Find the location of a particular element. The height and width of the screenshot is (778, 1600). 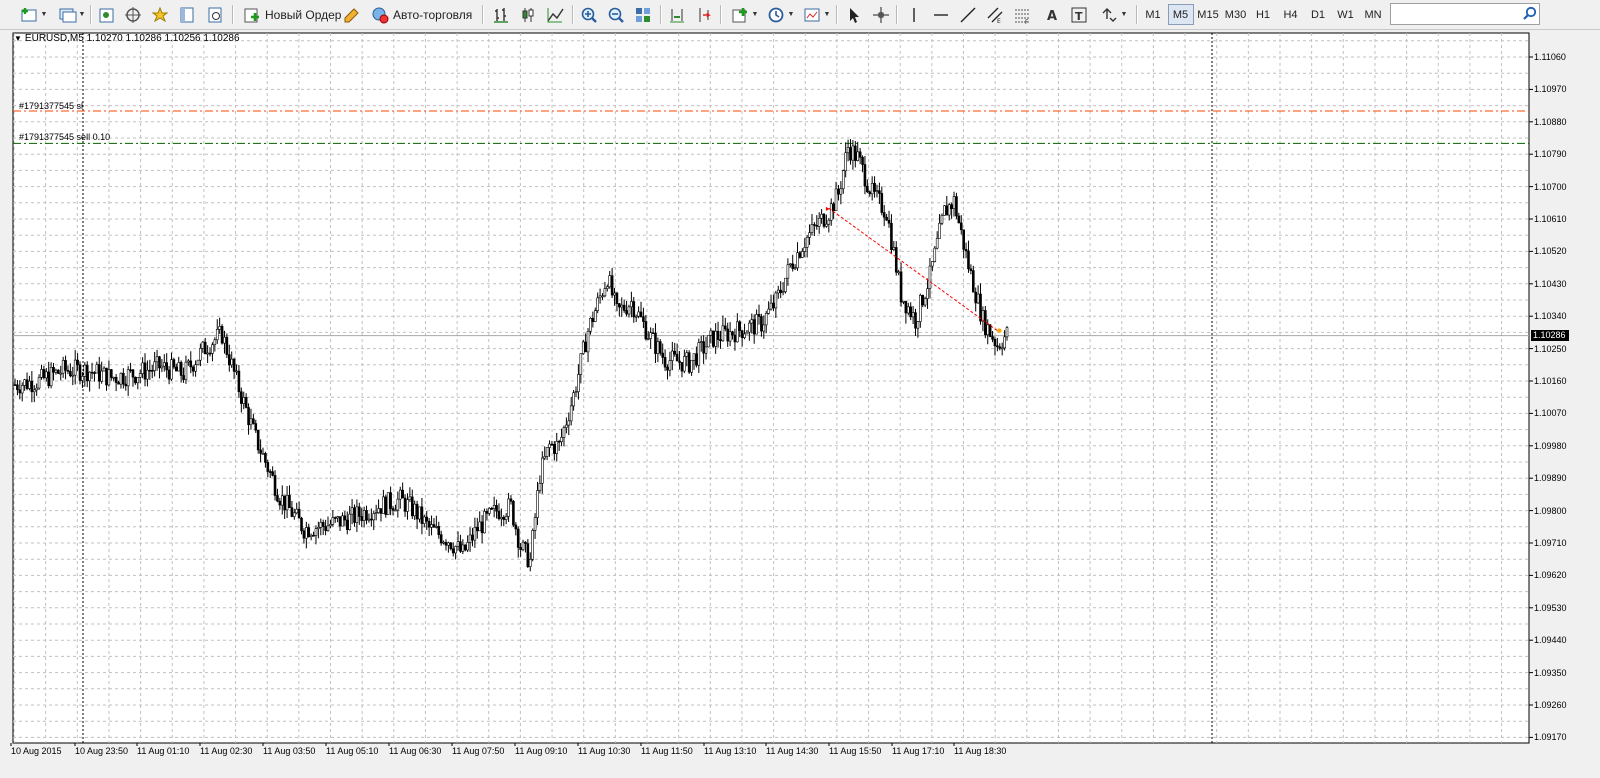

auto-scroll-button is located at coordinates (704, 14).